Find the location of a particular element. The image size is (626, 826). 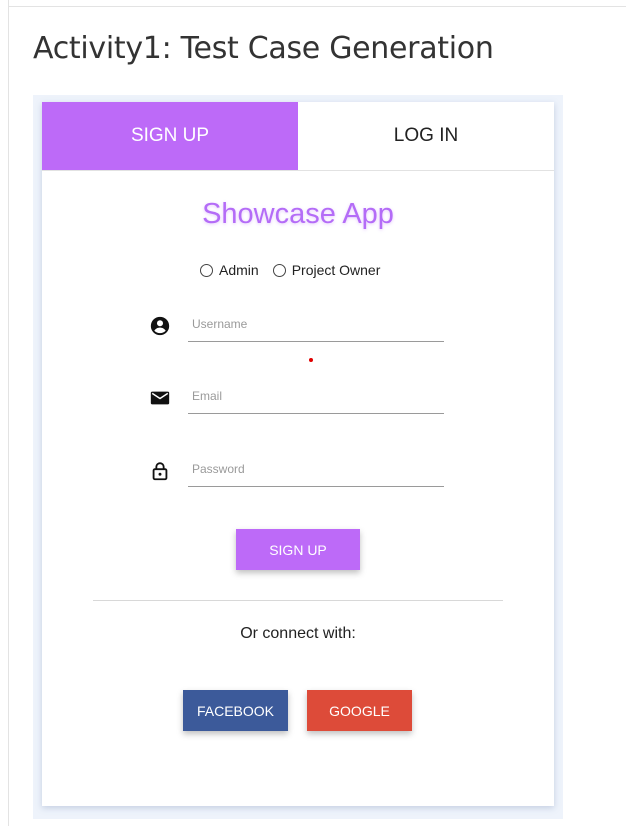

username-input is located at coordinates (316, 324).